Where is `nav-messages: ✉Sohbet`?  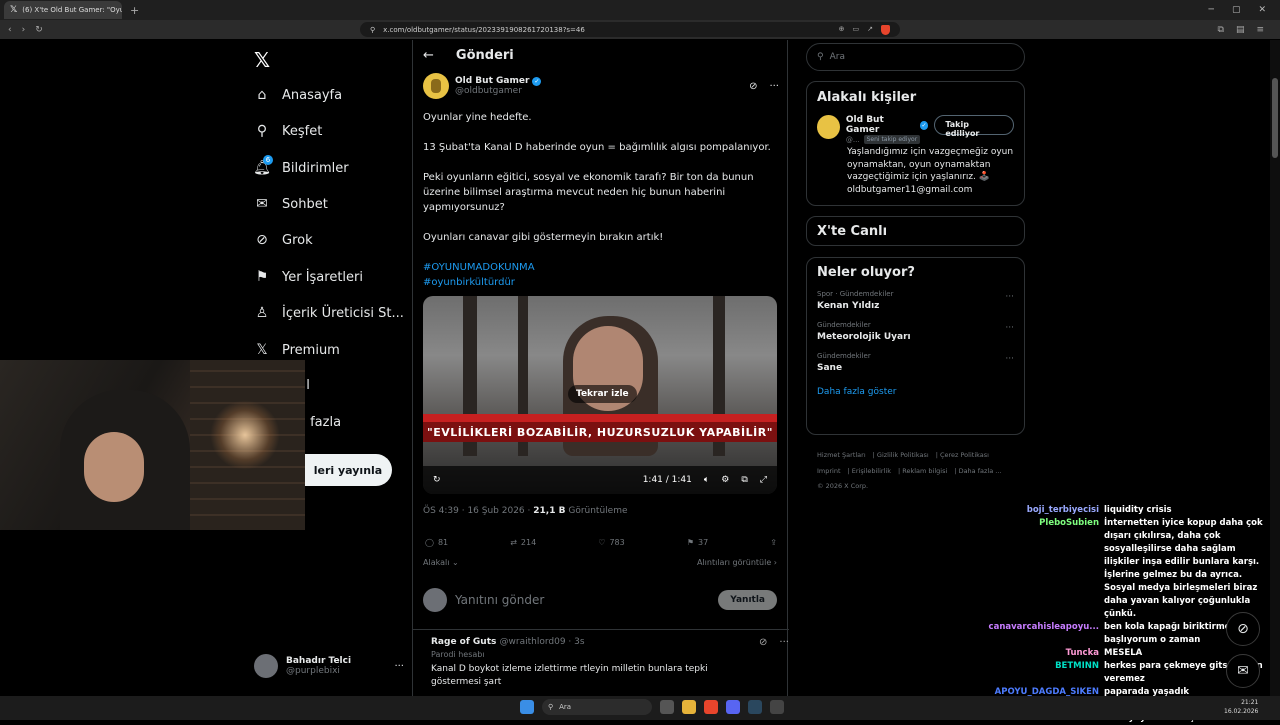 nav-messages: ✉Sohbet is located at coordinates (291, 204).